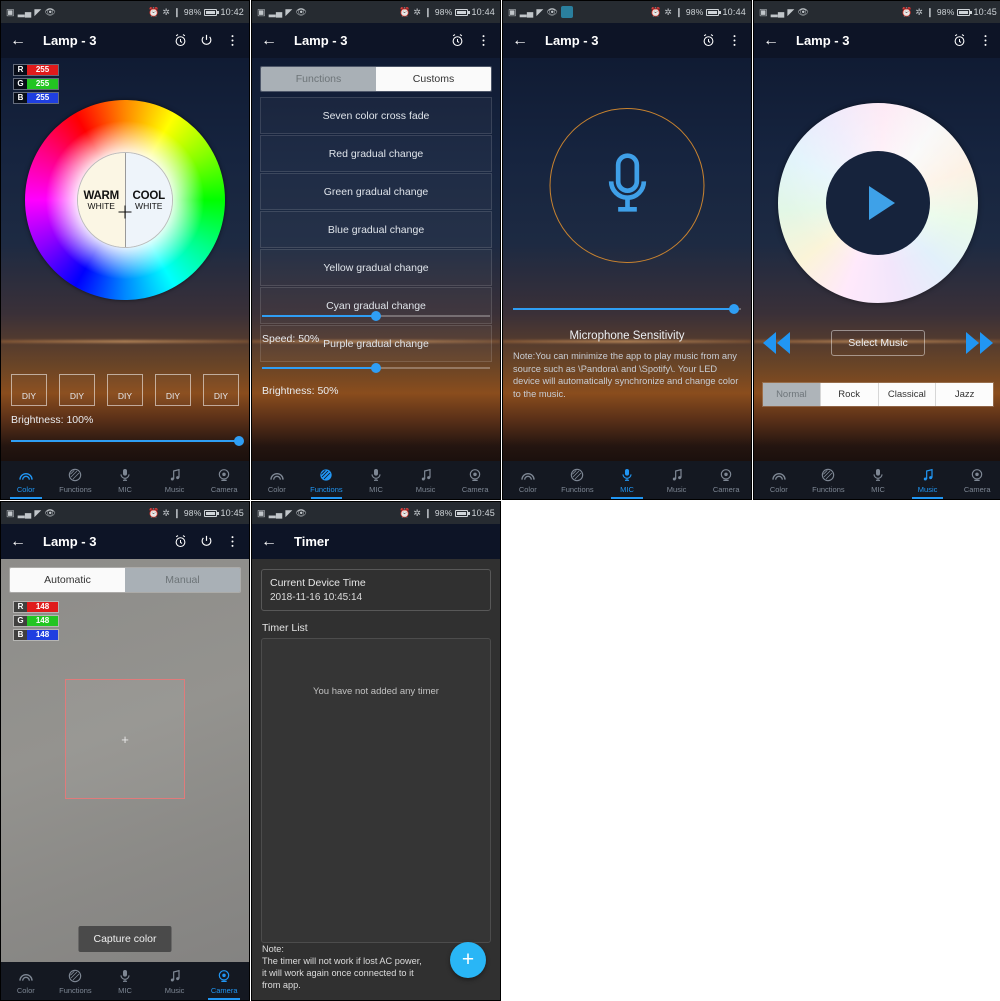 This screenshot has width=1000, height=1001. What do you see at coordinates (125, 739) in the screenshot?
I see `capture-frame: +` at bounding box center [125, 739].